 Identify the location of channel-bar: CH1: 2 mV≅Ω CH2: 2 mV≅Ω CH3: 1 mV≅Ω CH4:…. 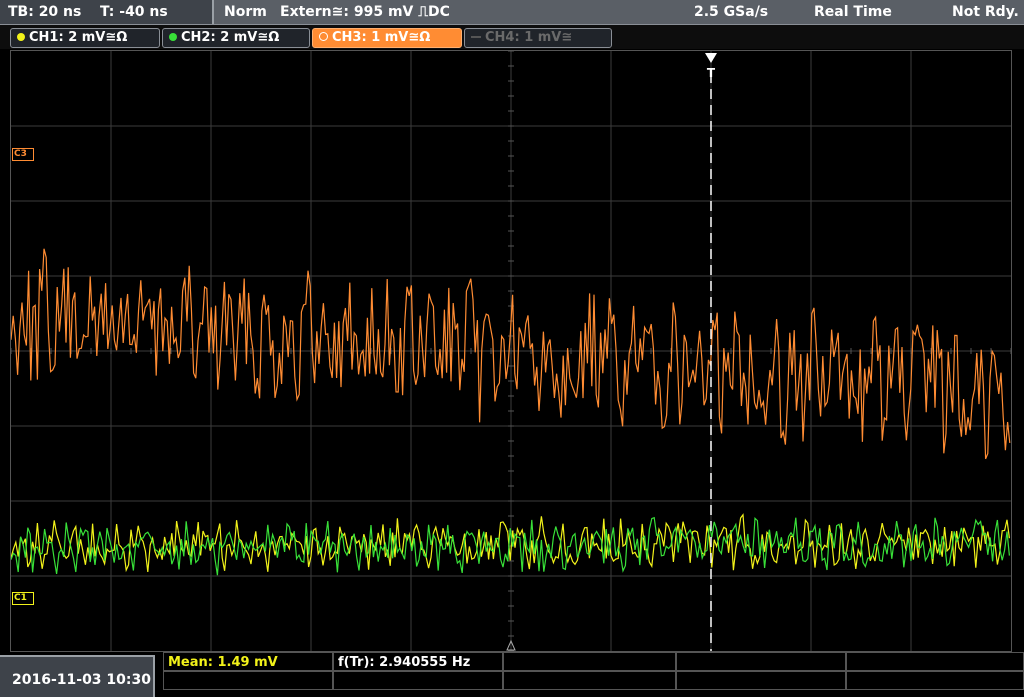
(512, 37).